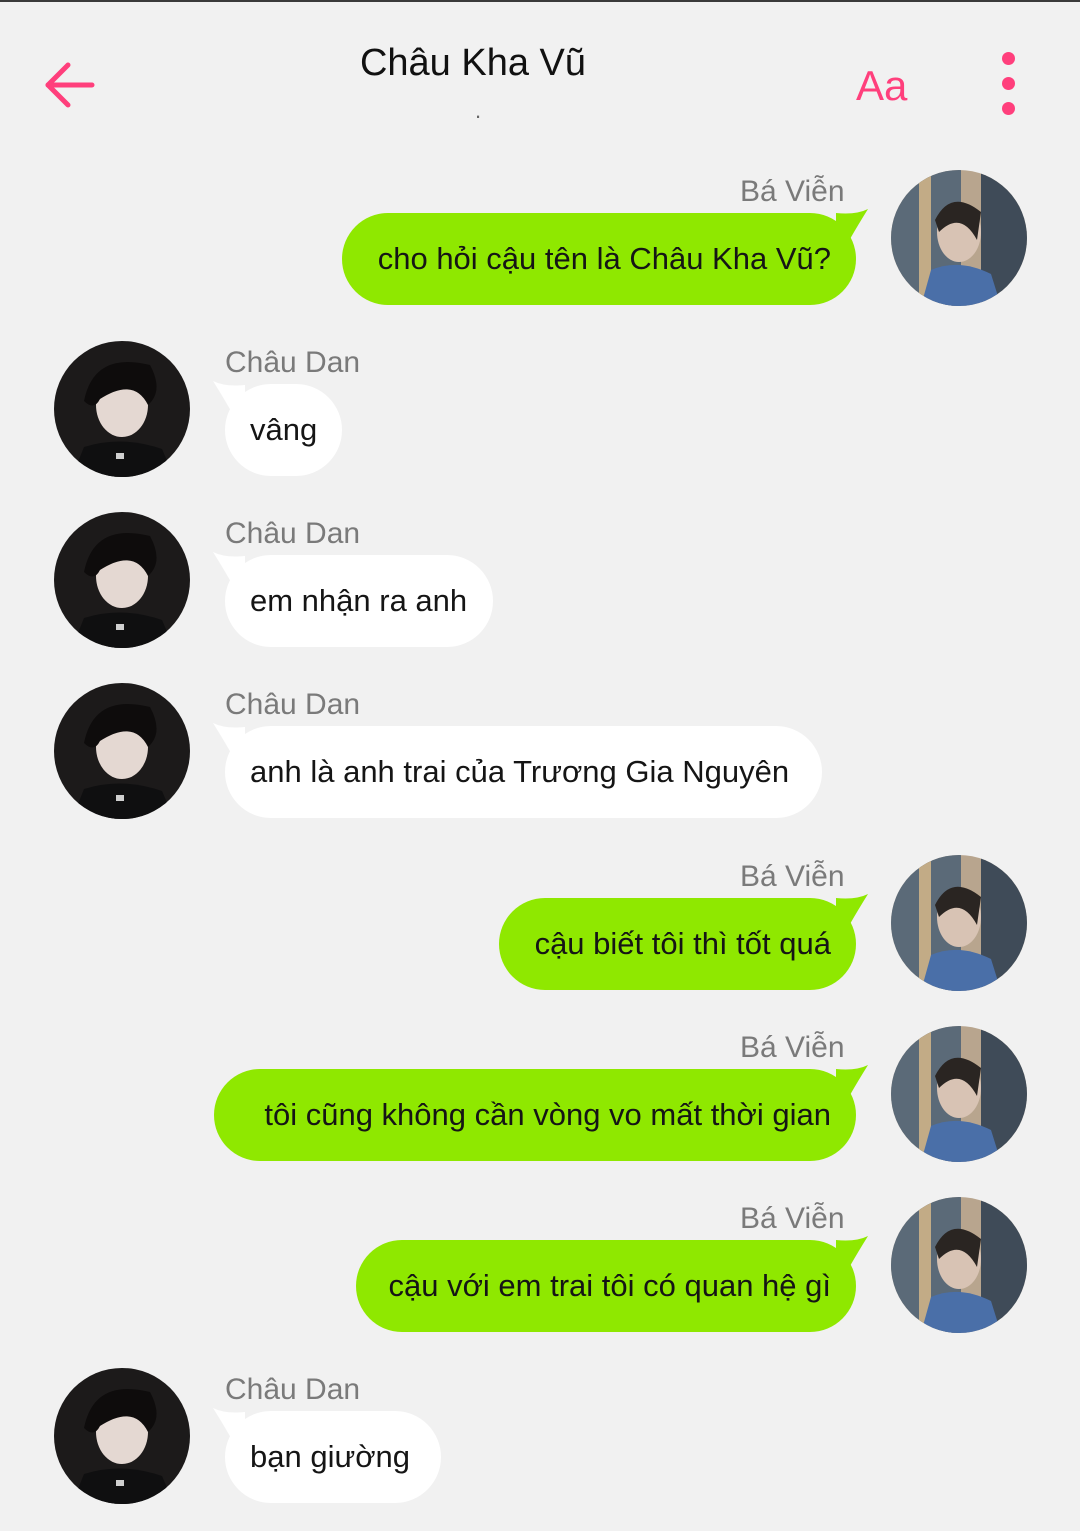  I want to click on more-options-icon, so click(1008, 85).